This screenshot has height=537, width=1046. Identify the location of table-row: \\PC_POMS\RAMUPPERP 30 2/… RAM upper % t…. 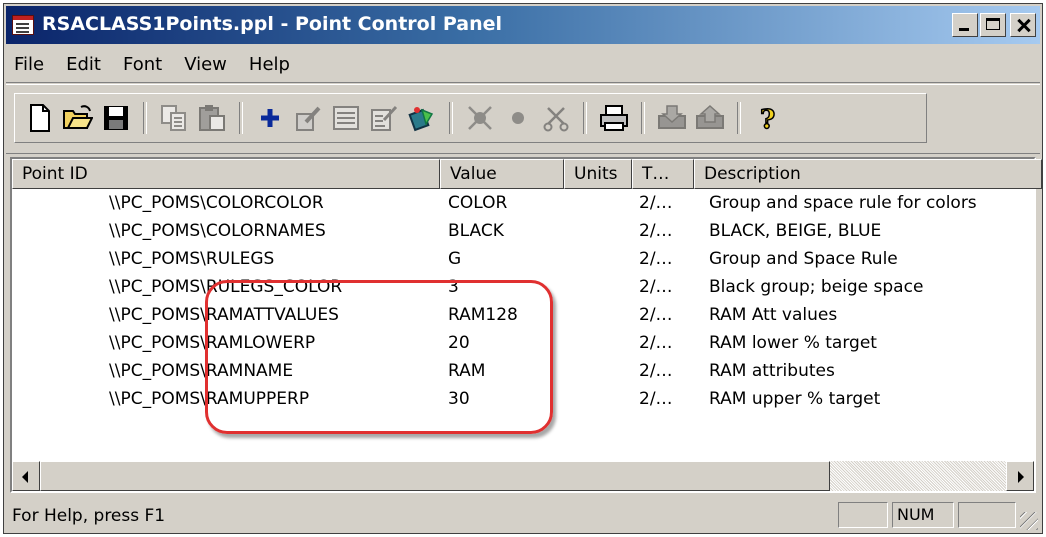
(523, 400).